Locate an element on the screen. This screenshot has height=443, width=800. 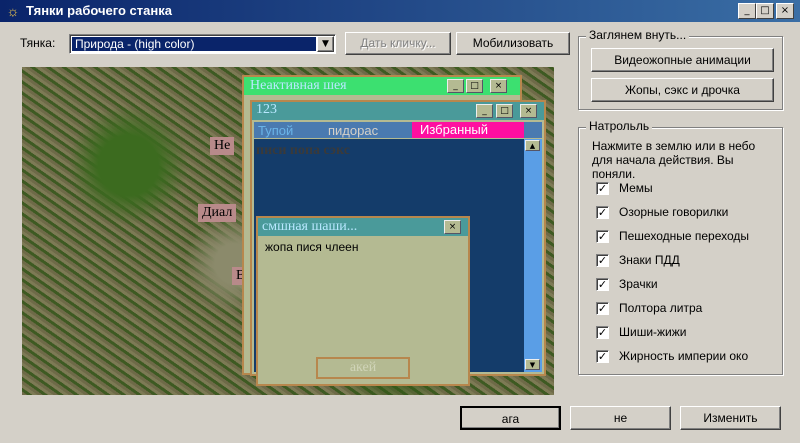
window-title: Тянки рабочего станка is located at coordinates (99, 10).